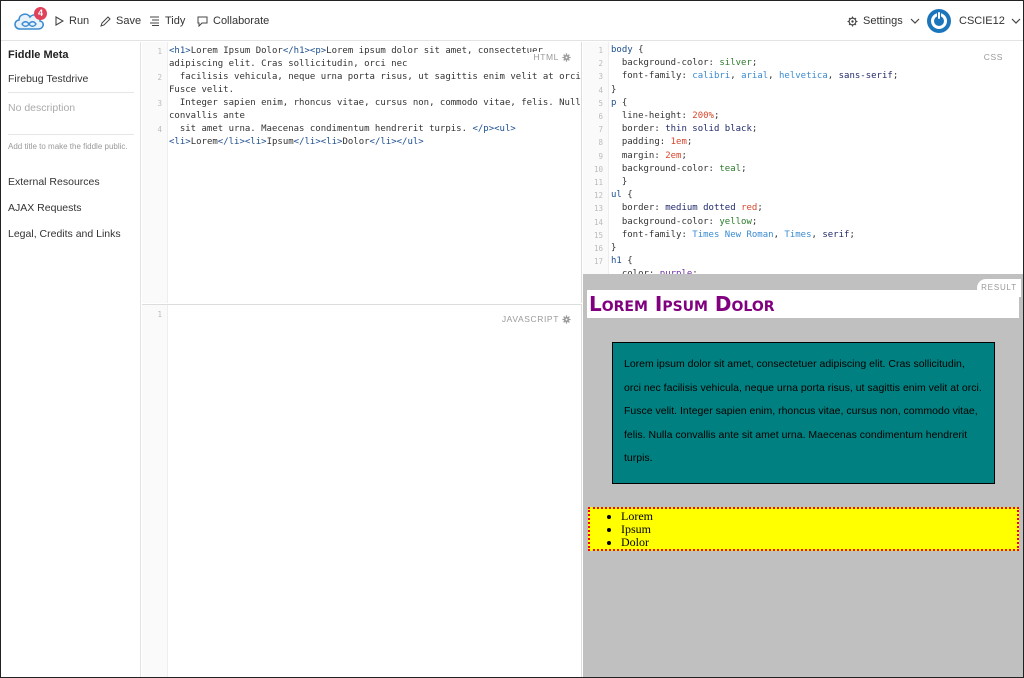 The width and height of the screenshot is (1024, 678). What do you see at coordinates (71, 108) in the screenshot?
I see `description-field: No description` at bounding box center [71, 108].